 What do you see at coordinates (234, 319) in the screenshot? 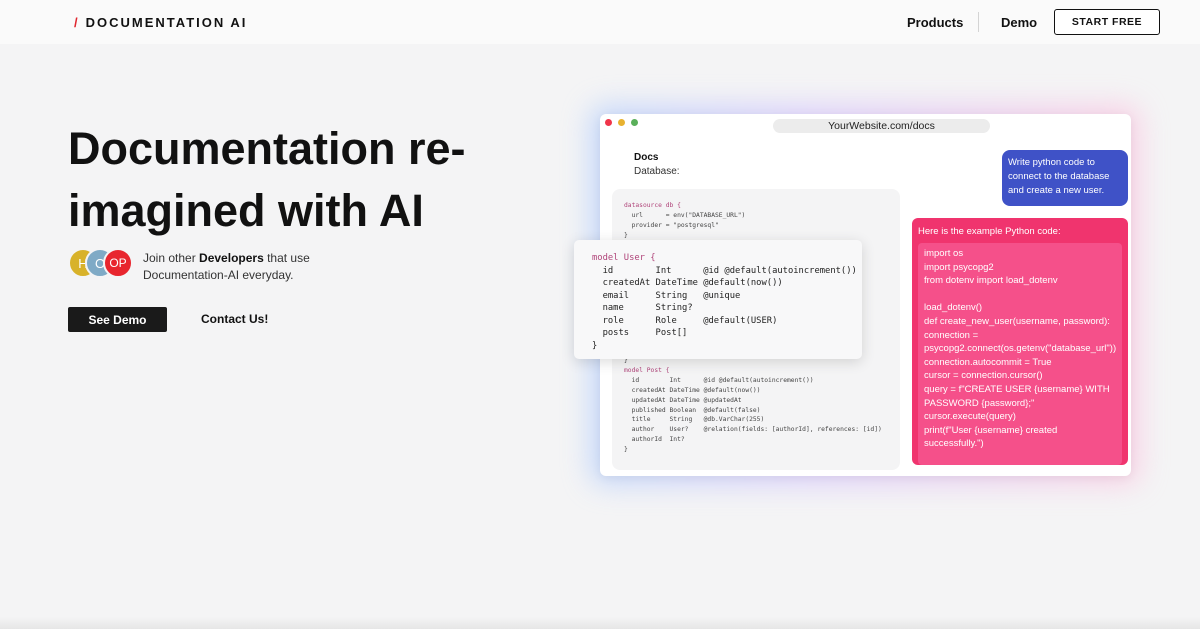
I see `contact-us-link: Contact Us!` at bounding box center [234, 319].